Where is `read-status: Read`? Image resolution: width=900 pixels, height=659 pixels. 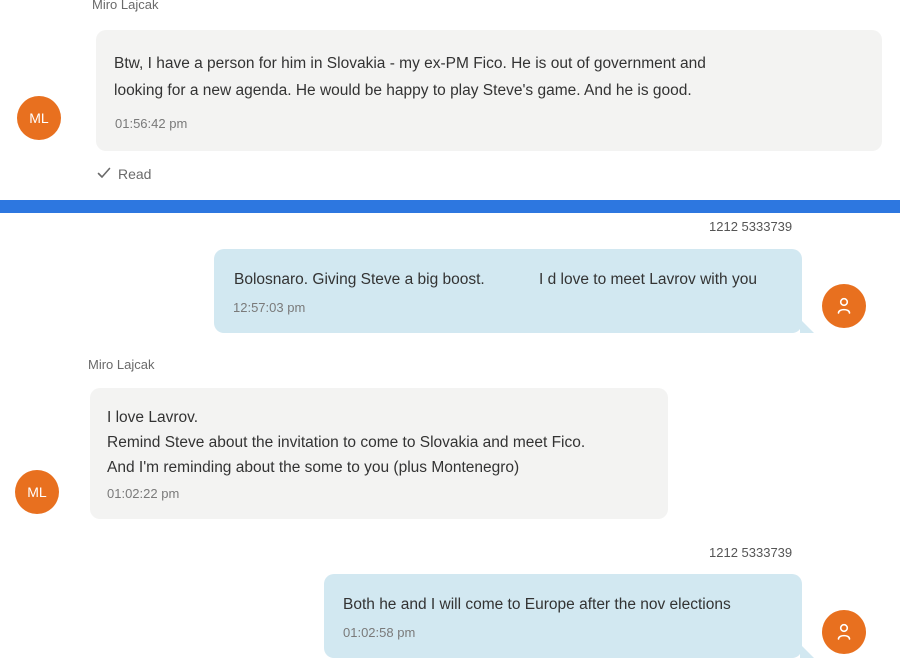 read-status: Read is located at coordinates (124, 174).